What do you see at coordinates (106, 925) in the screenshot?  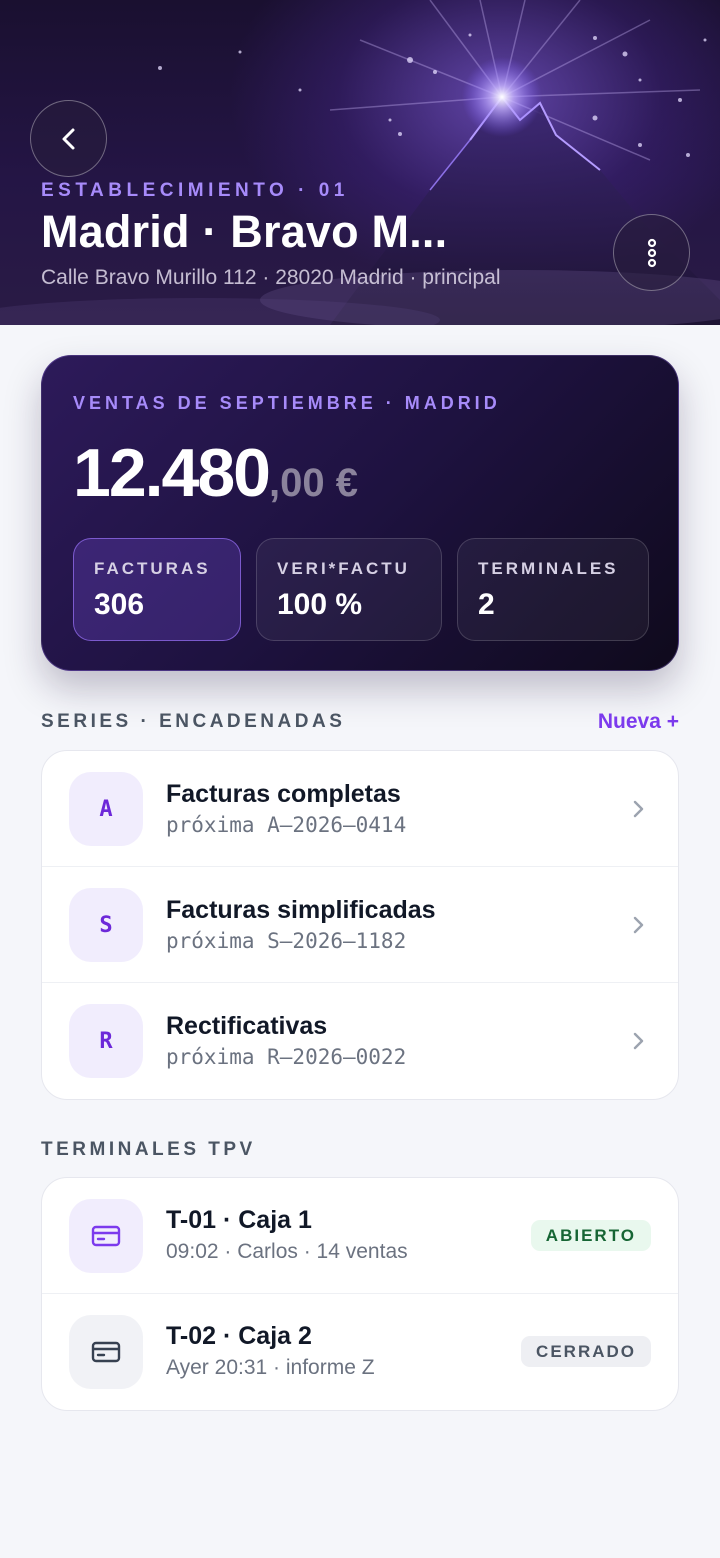 I see `series-code-badge: S` at bounding box center [106, 925].